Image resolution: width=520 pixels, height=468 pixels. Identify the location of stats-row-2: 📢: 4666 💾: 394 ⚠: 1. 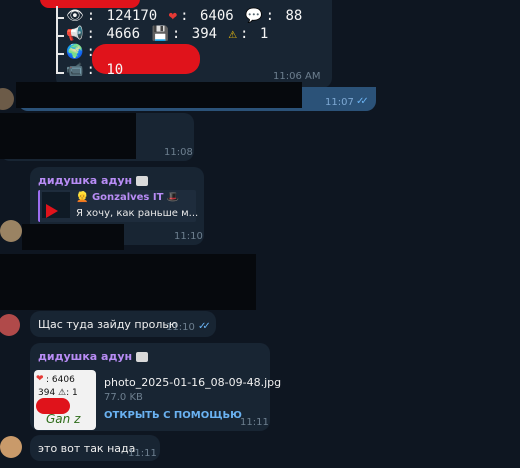
(167, 34).